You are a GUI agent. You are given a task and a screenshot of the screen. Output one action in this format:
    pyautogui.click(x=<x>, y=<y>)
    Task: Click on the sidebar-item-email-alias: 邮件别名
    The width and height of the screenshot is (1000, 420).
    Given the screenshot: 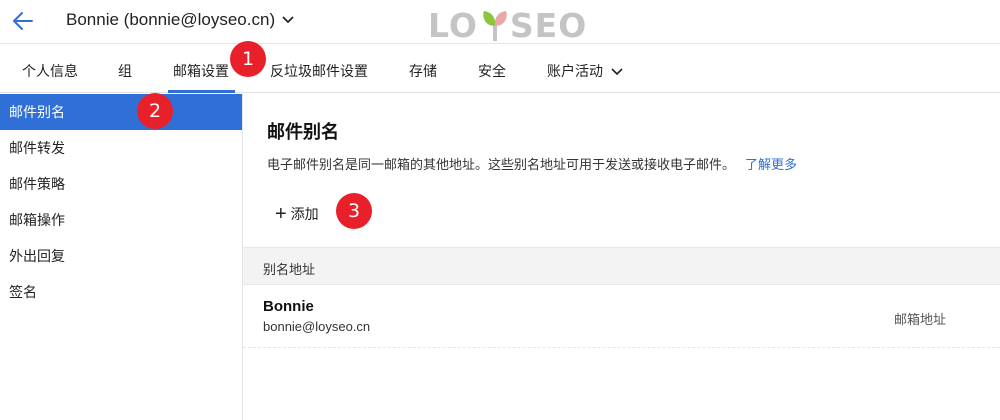 What is the action you would take?
    pyautogui.click(x=121, y=112)
    